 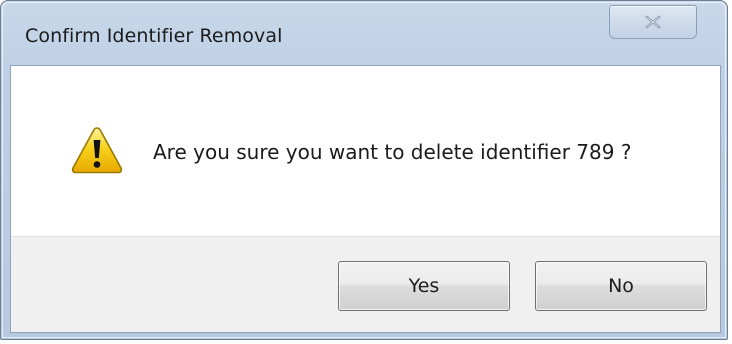 I want to click on dialog-title: Confirm Identifier Removal, so click(x=154, y=36).